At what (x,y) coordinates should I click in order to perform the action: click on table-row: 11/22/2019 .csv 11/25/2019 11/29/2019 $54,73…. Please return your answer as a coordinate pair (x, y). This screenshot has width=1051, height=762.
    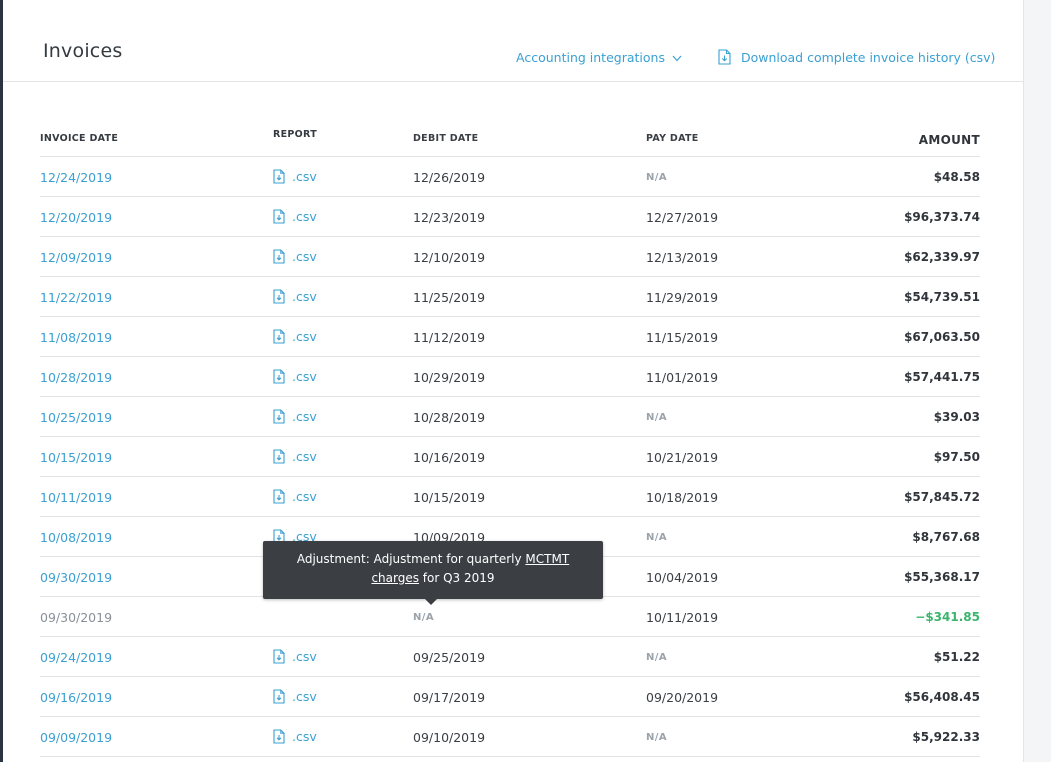
    Looking at the image, I should click on (510, 297).